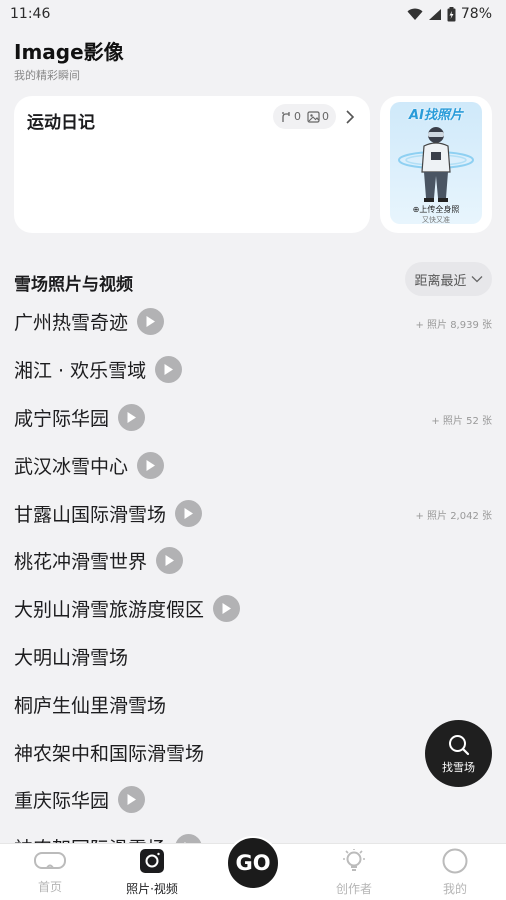 The width and height of the screenshot is (506, 900). I want to click on resort-name: 桐庐生仙里滑雪场, so click(90, 705).